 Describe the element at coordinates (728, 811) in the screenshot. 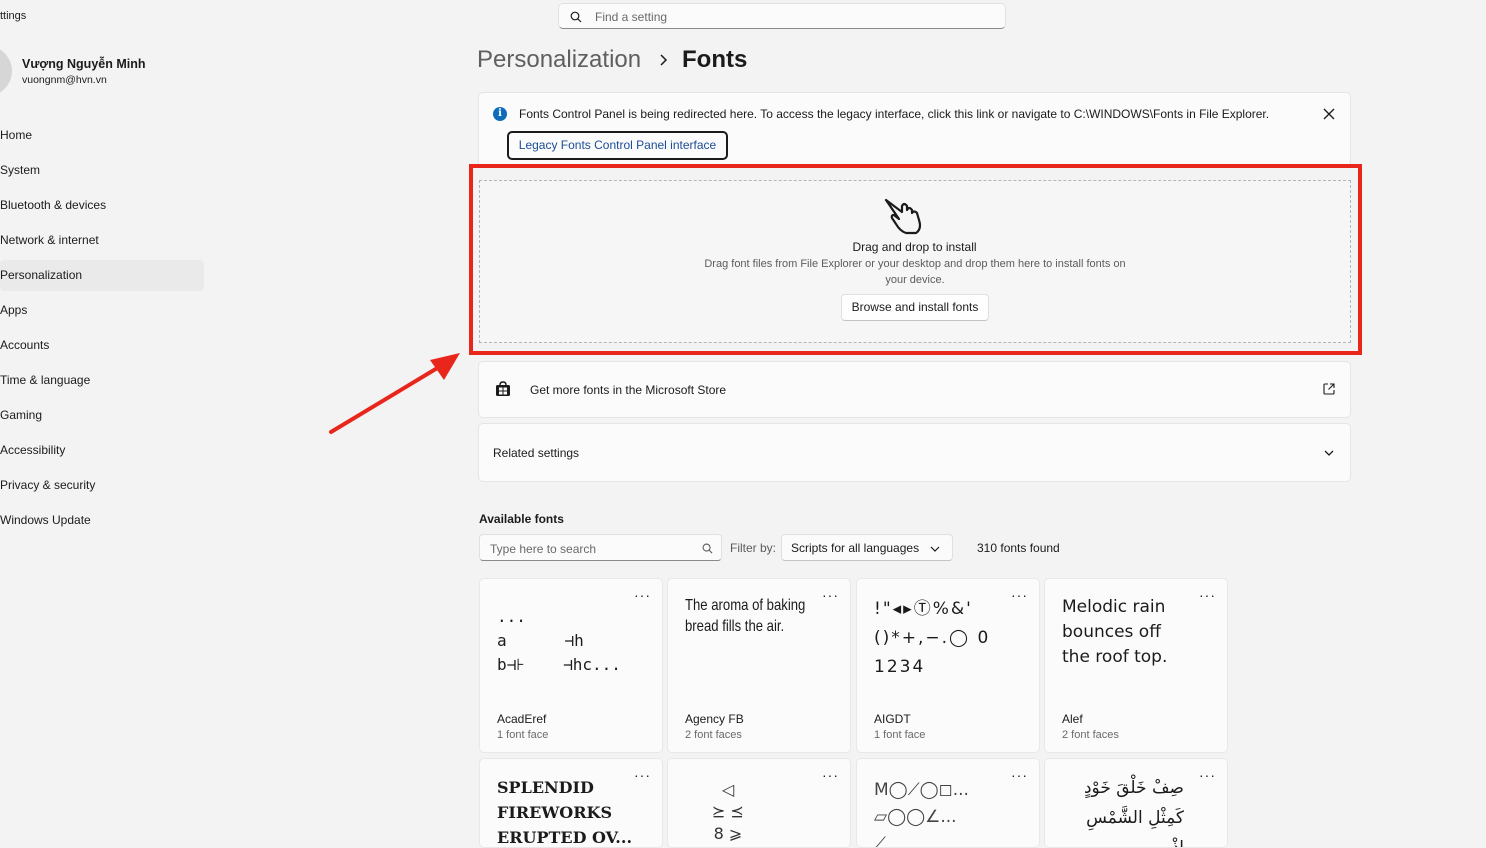

I see `font-sample: ◁ ⪰ ⪯ 8 ⩾` at that location.